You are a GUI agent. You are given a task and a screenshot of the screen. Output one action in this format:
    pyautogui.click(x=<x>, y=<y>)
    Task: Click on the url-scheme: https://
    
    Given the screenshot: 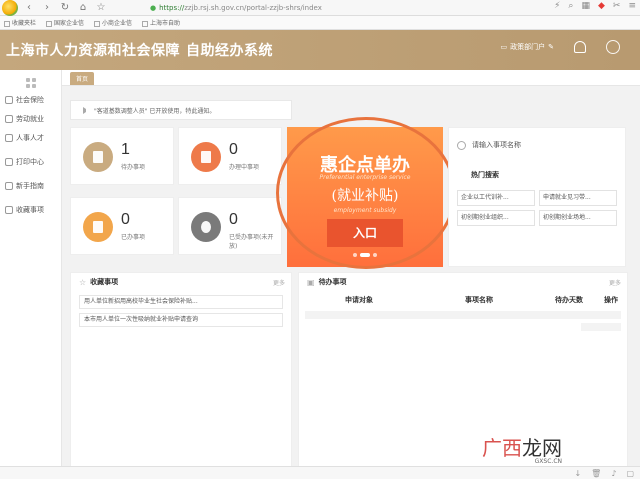 What is the action you would take?
    pyautogui.click(x=172, y=8)
    